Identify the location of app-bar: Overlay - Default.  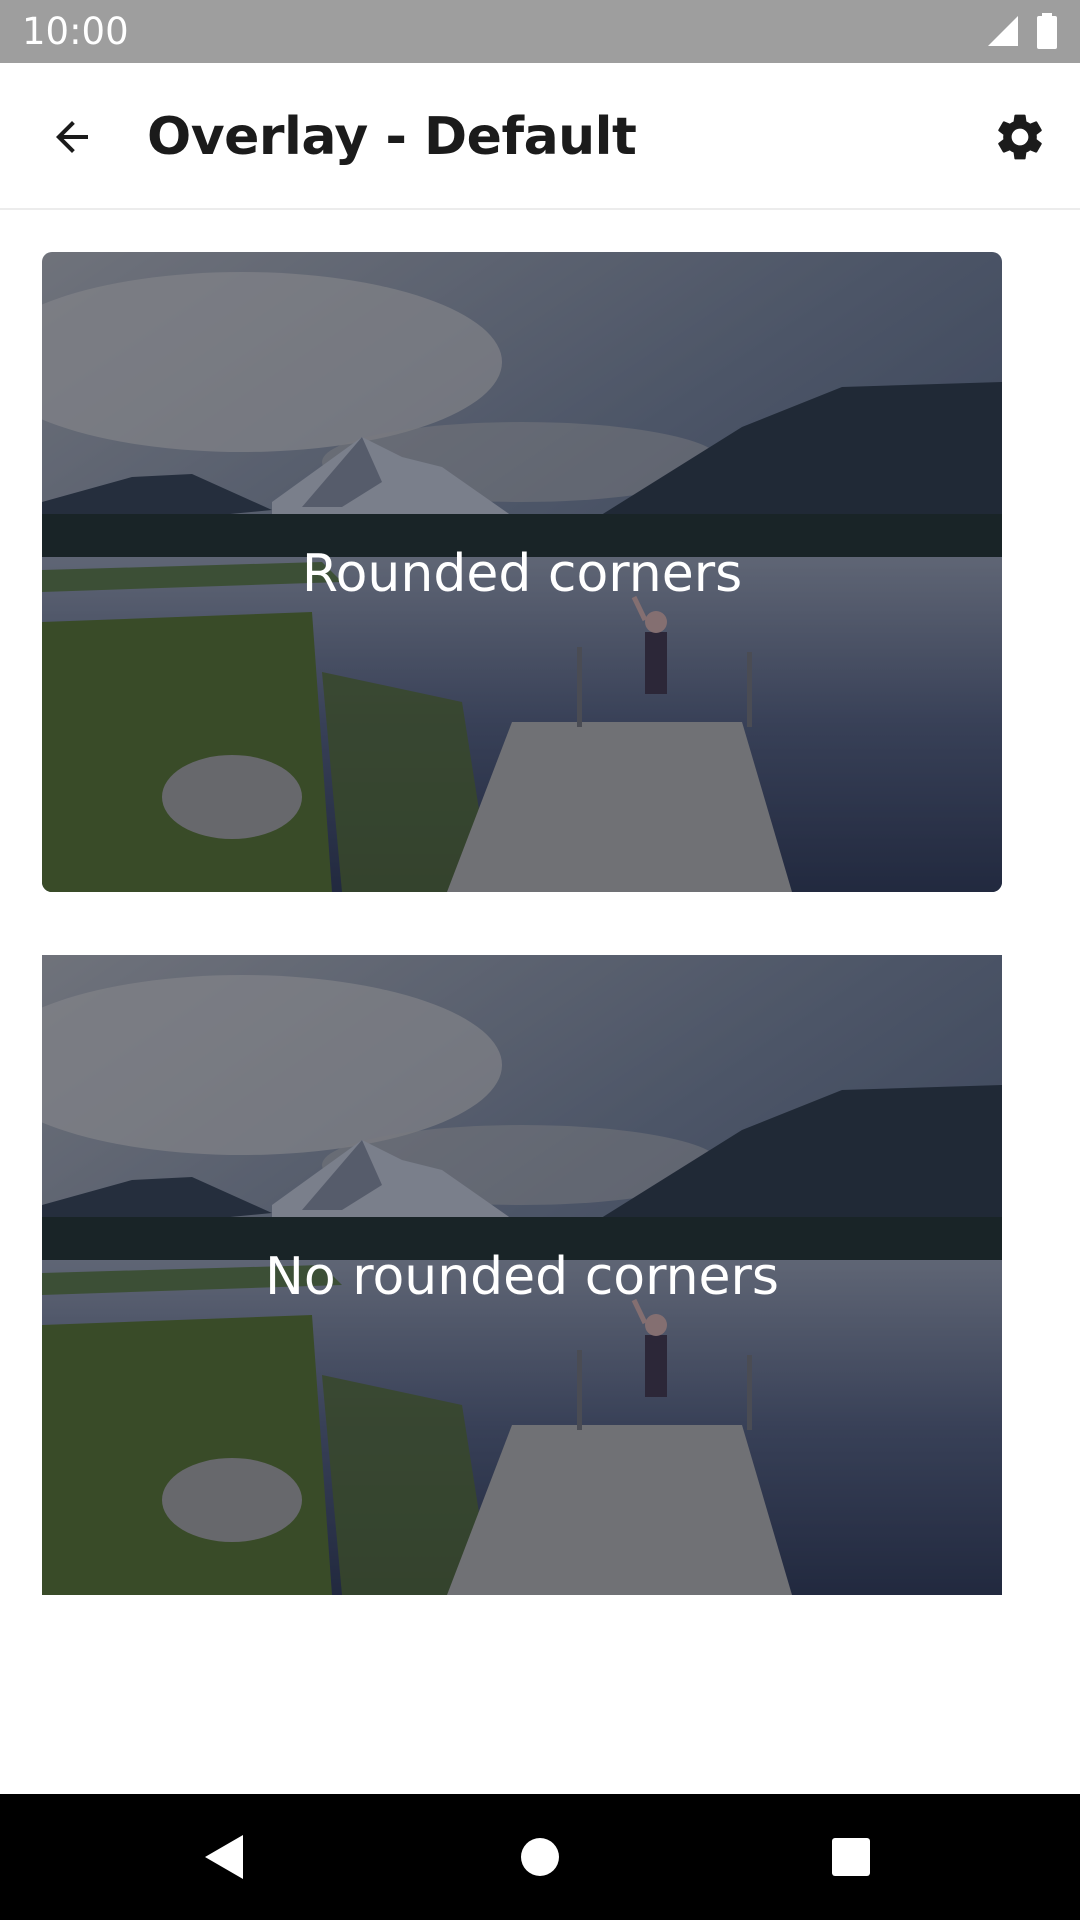
(540, 136).